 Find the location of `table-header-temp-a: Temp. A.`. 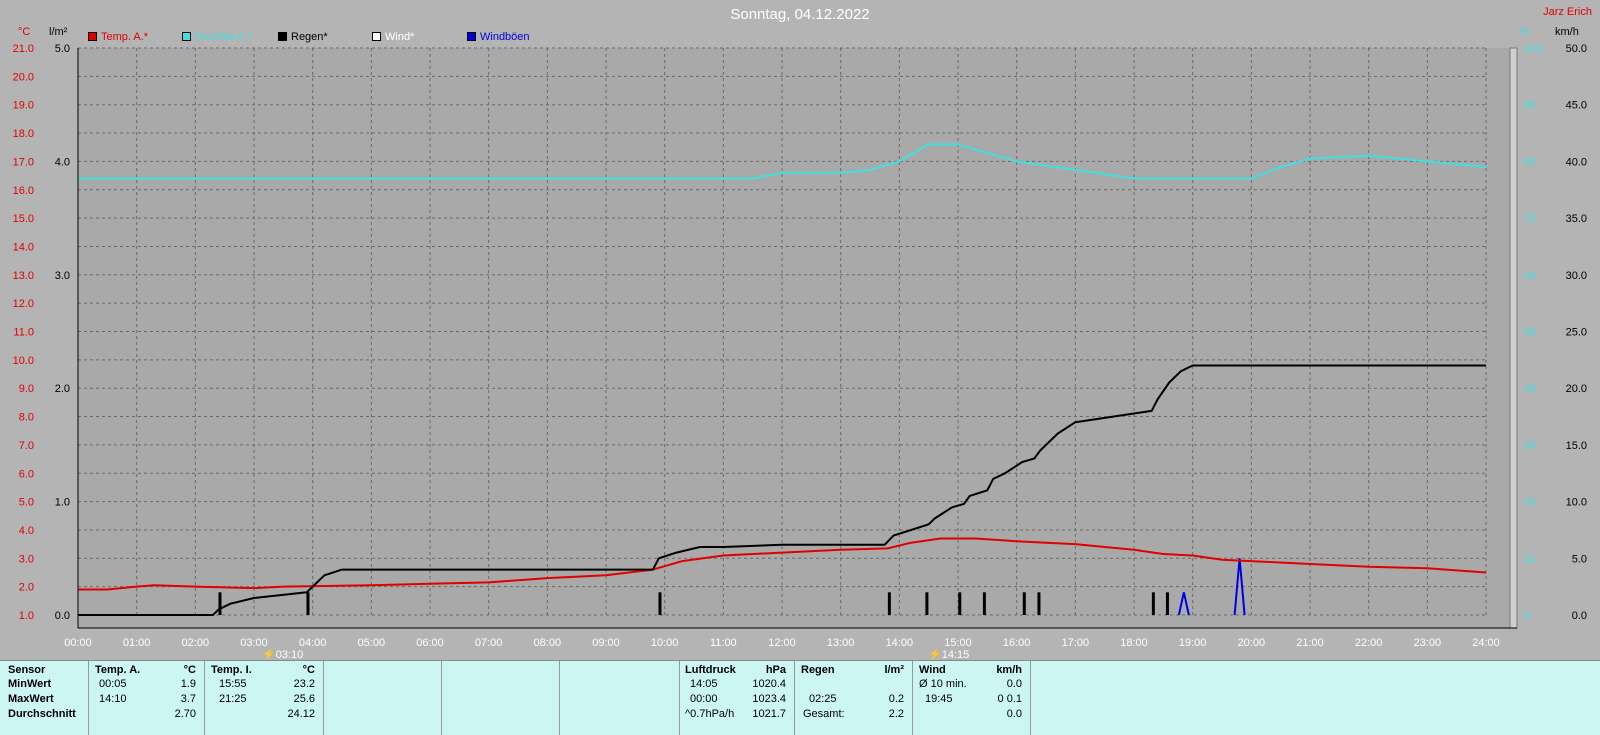

table-header-temp-a: Temp. A. is located at coordinates (118, 670).